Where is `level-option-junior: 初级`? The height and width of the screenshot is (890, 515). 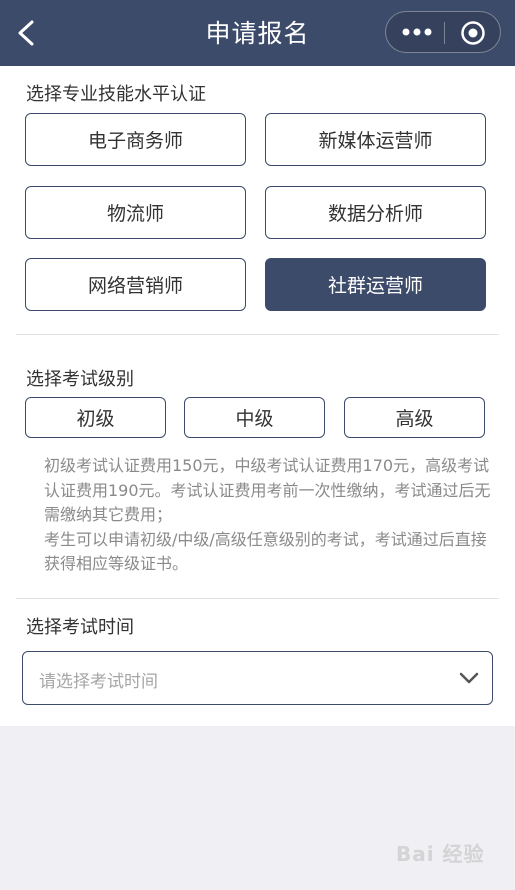 level-option-junior: 初级 is located at coordinates (95, 417).